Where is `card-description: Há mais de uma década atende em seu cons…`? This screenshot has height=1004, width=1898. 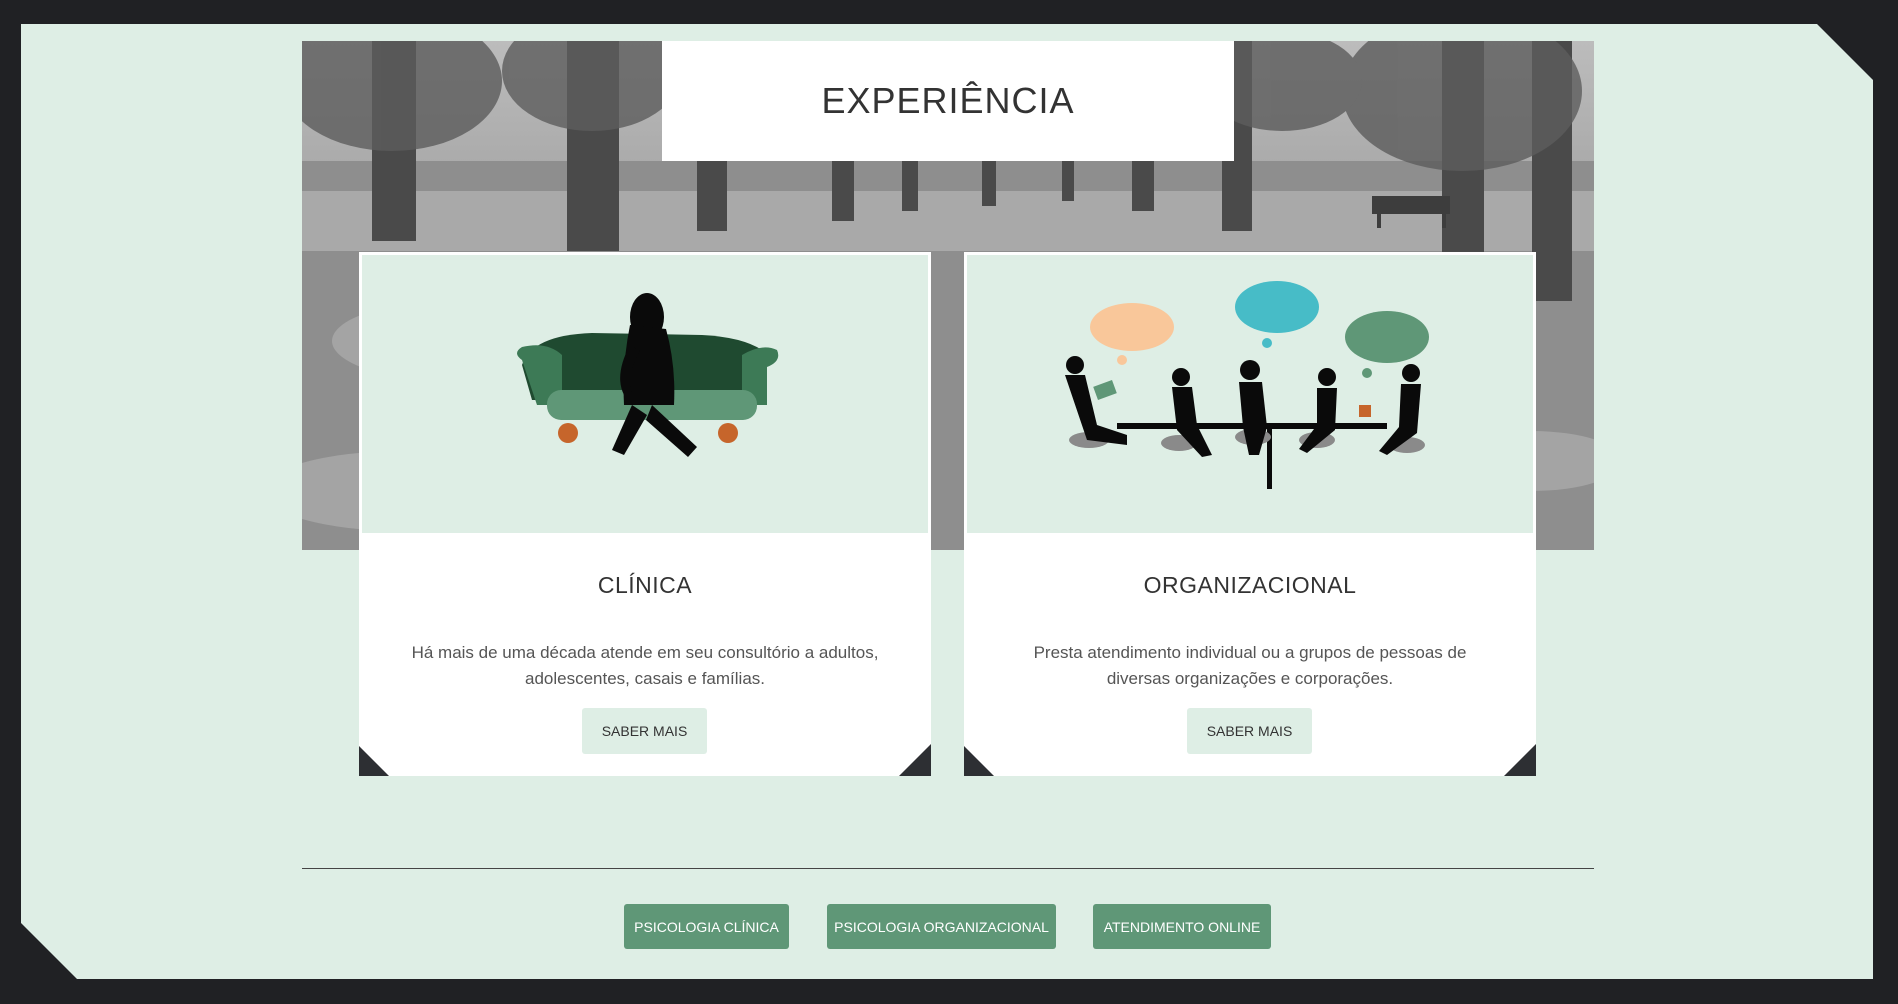 card-description: Há mais de uma década atende em seu cons… is located at coordinates (645, 665).